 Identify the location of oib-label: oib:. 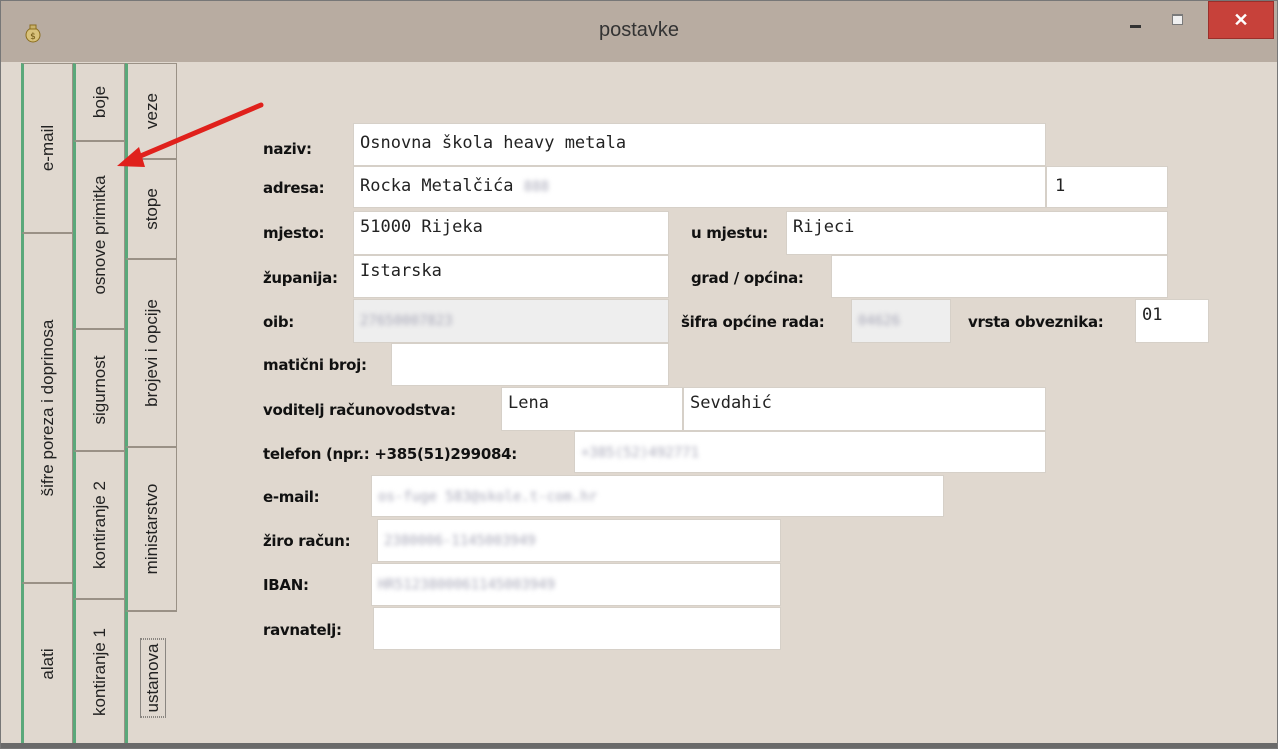
(278, 322).